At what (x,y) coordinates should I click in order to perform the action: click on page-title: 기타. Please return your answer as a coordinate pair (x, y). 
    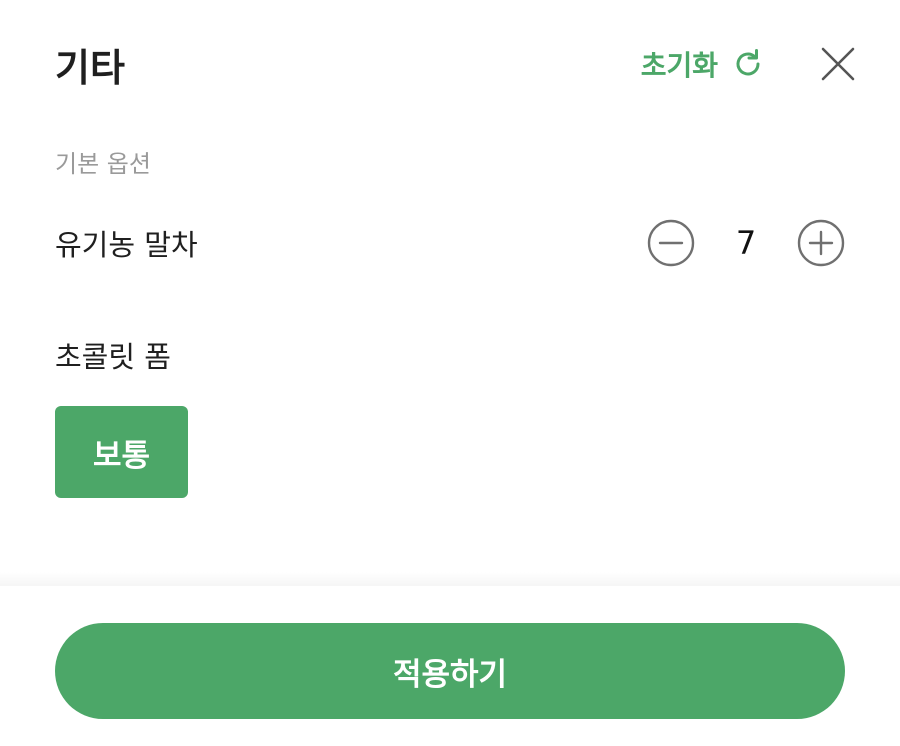
    Looking at the image, I should click on (90, 67).